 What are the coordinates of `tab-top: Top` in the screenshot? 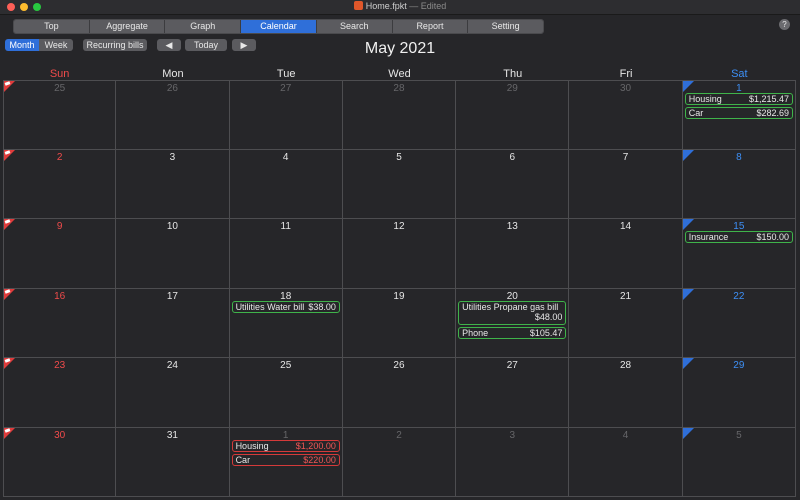 It's located at (52, 26).